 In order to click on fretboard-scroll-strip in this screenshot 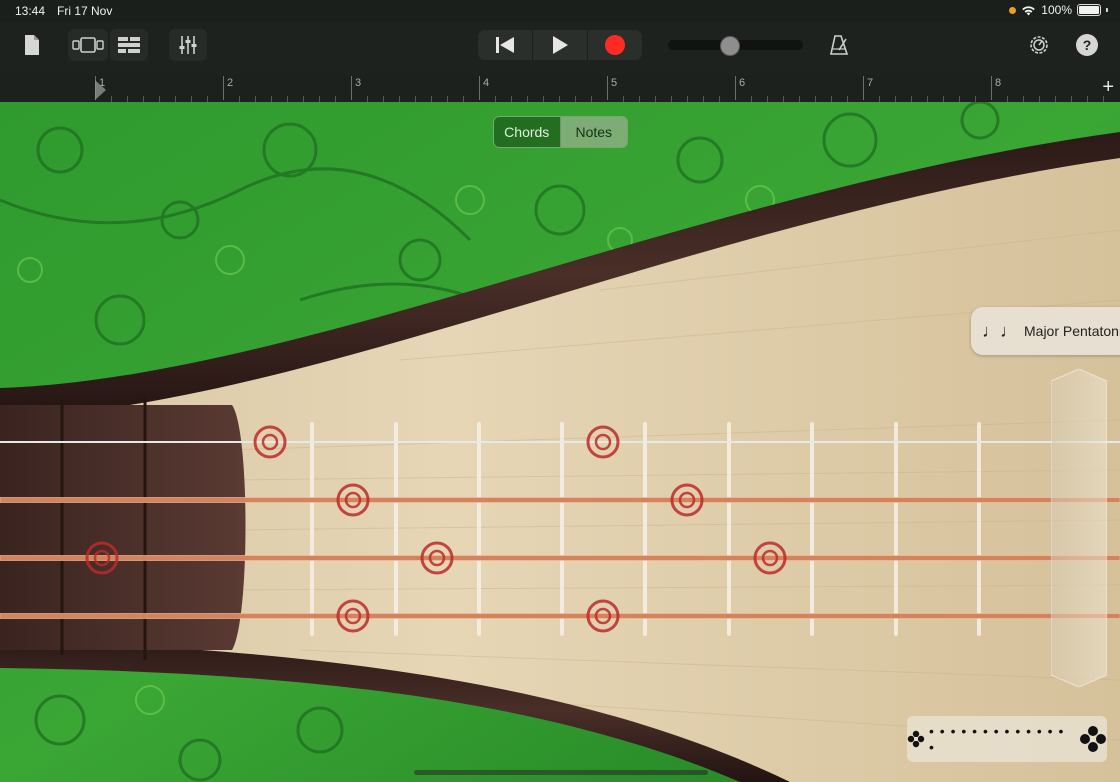, I will do `click(1079, 528)`.